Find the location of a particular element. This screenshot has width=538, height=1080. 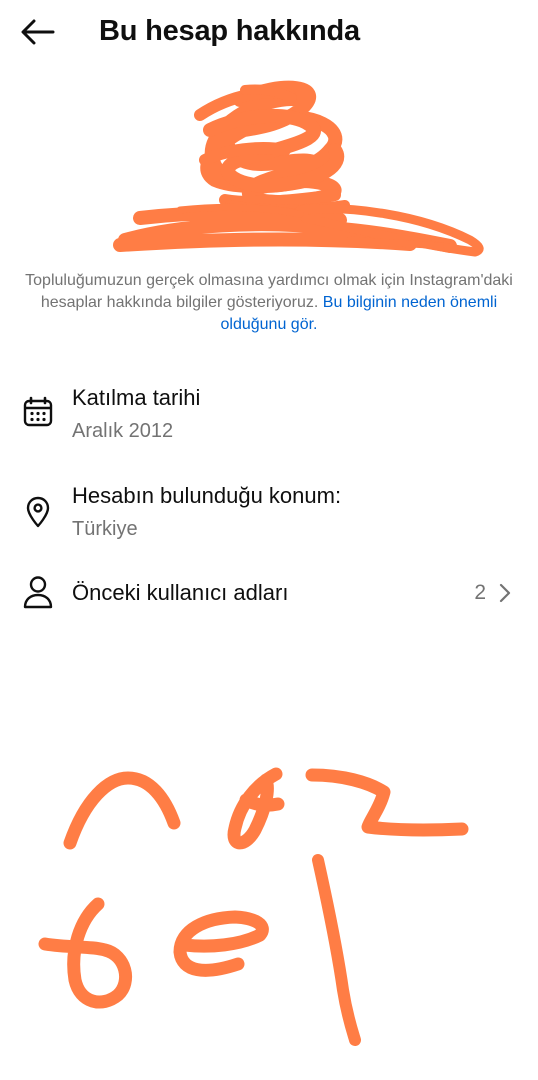

former-usernames-row: Önceki kullanıcı adları 2 is located at coordinates (269, 594).